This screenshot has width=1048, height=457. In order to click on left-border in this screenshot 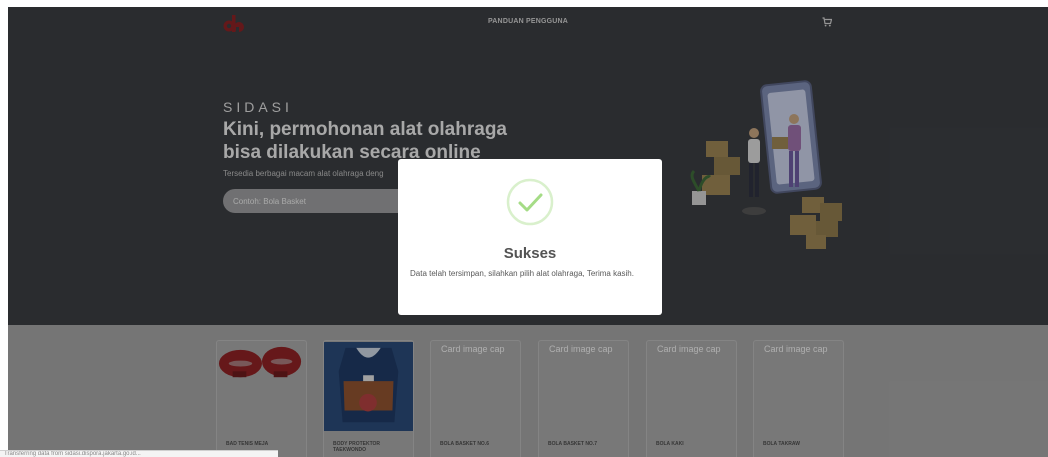, I will do `click(4, 228)`.